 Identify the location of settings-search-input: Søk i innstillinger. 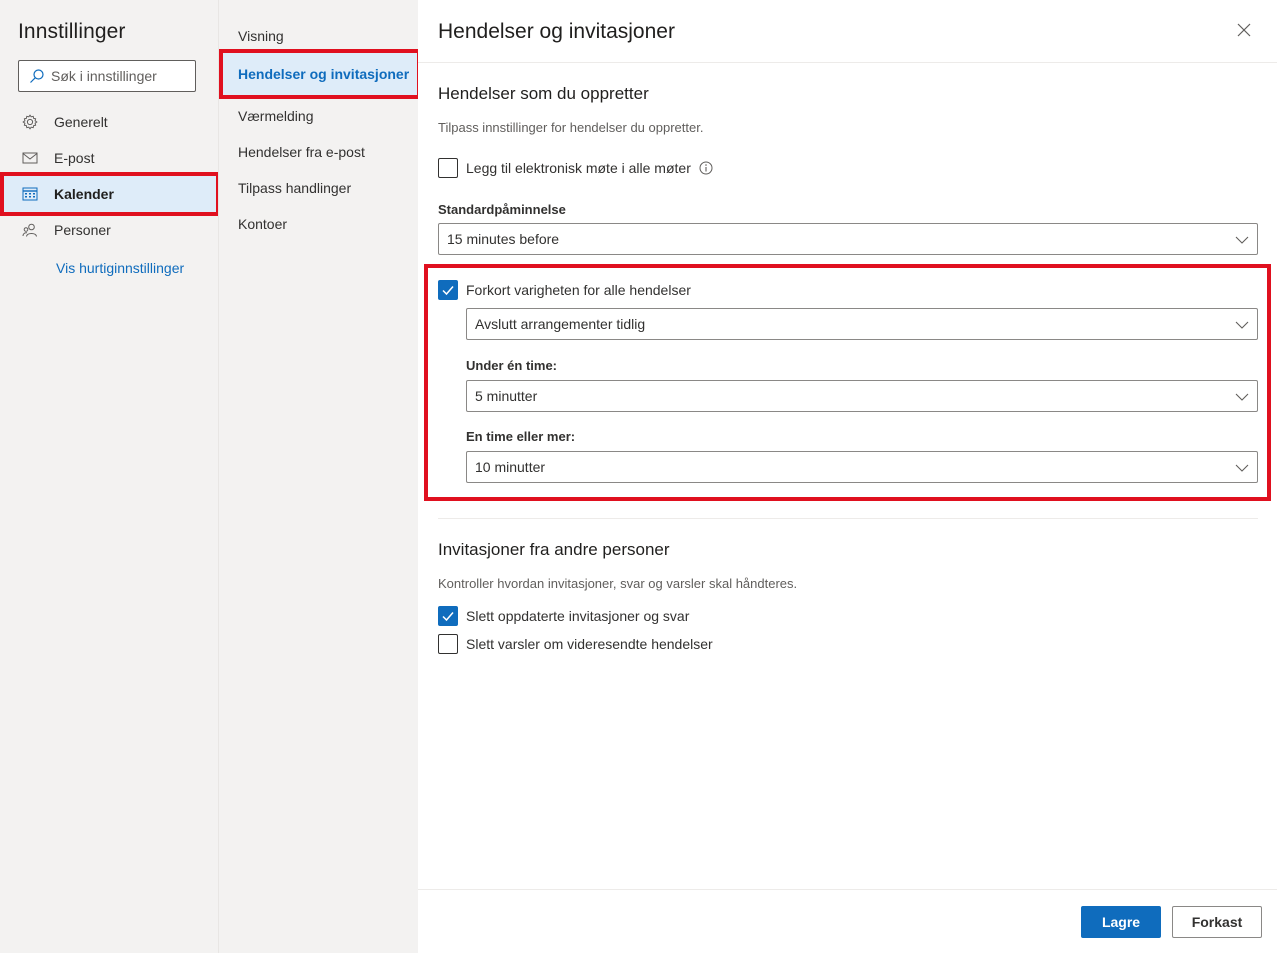
(107, 76).